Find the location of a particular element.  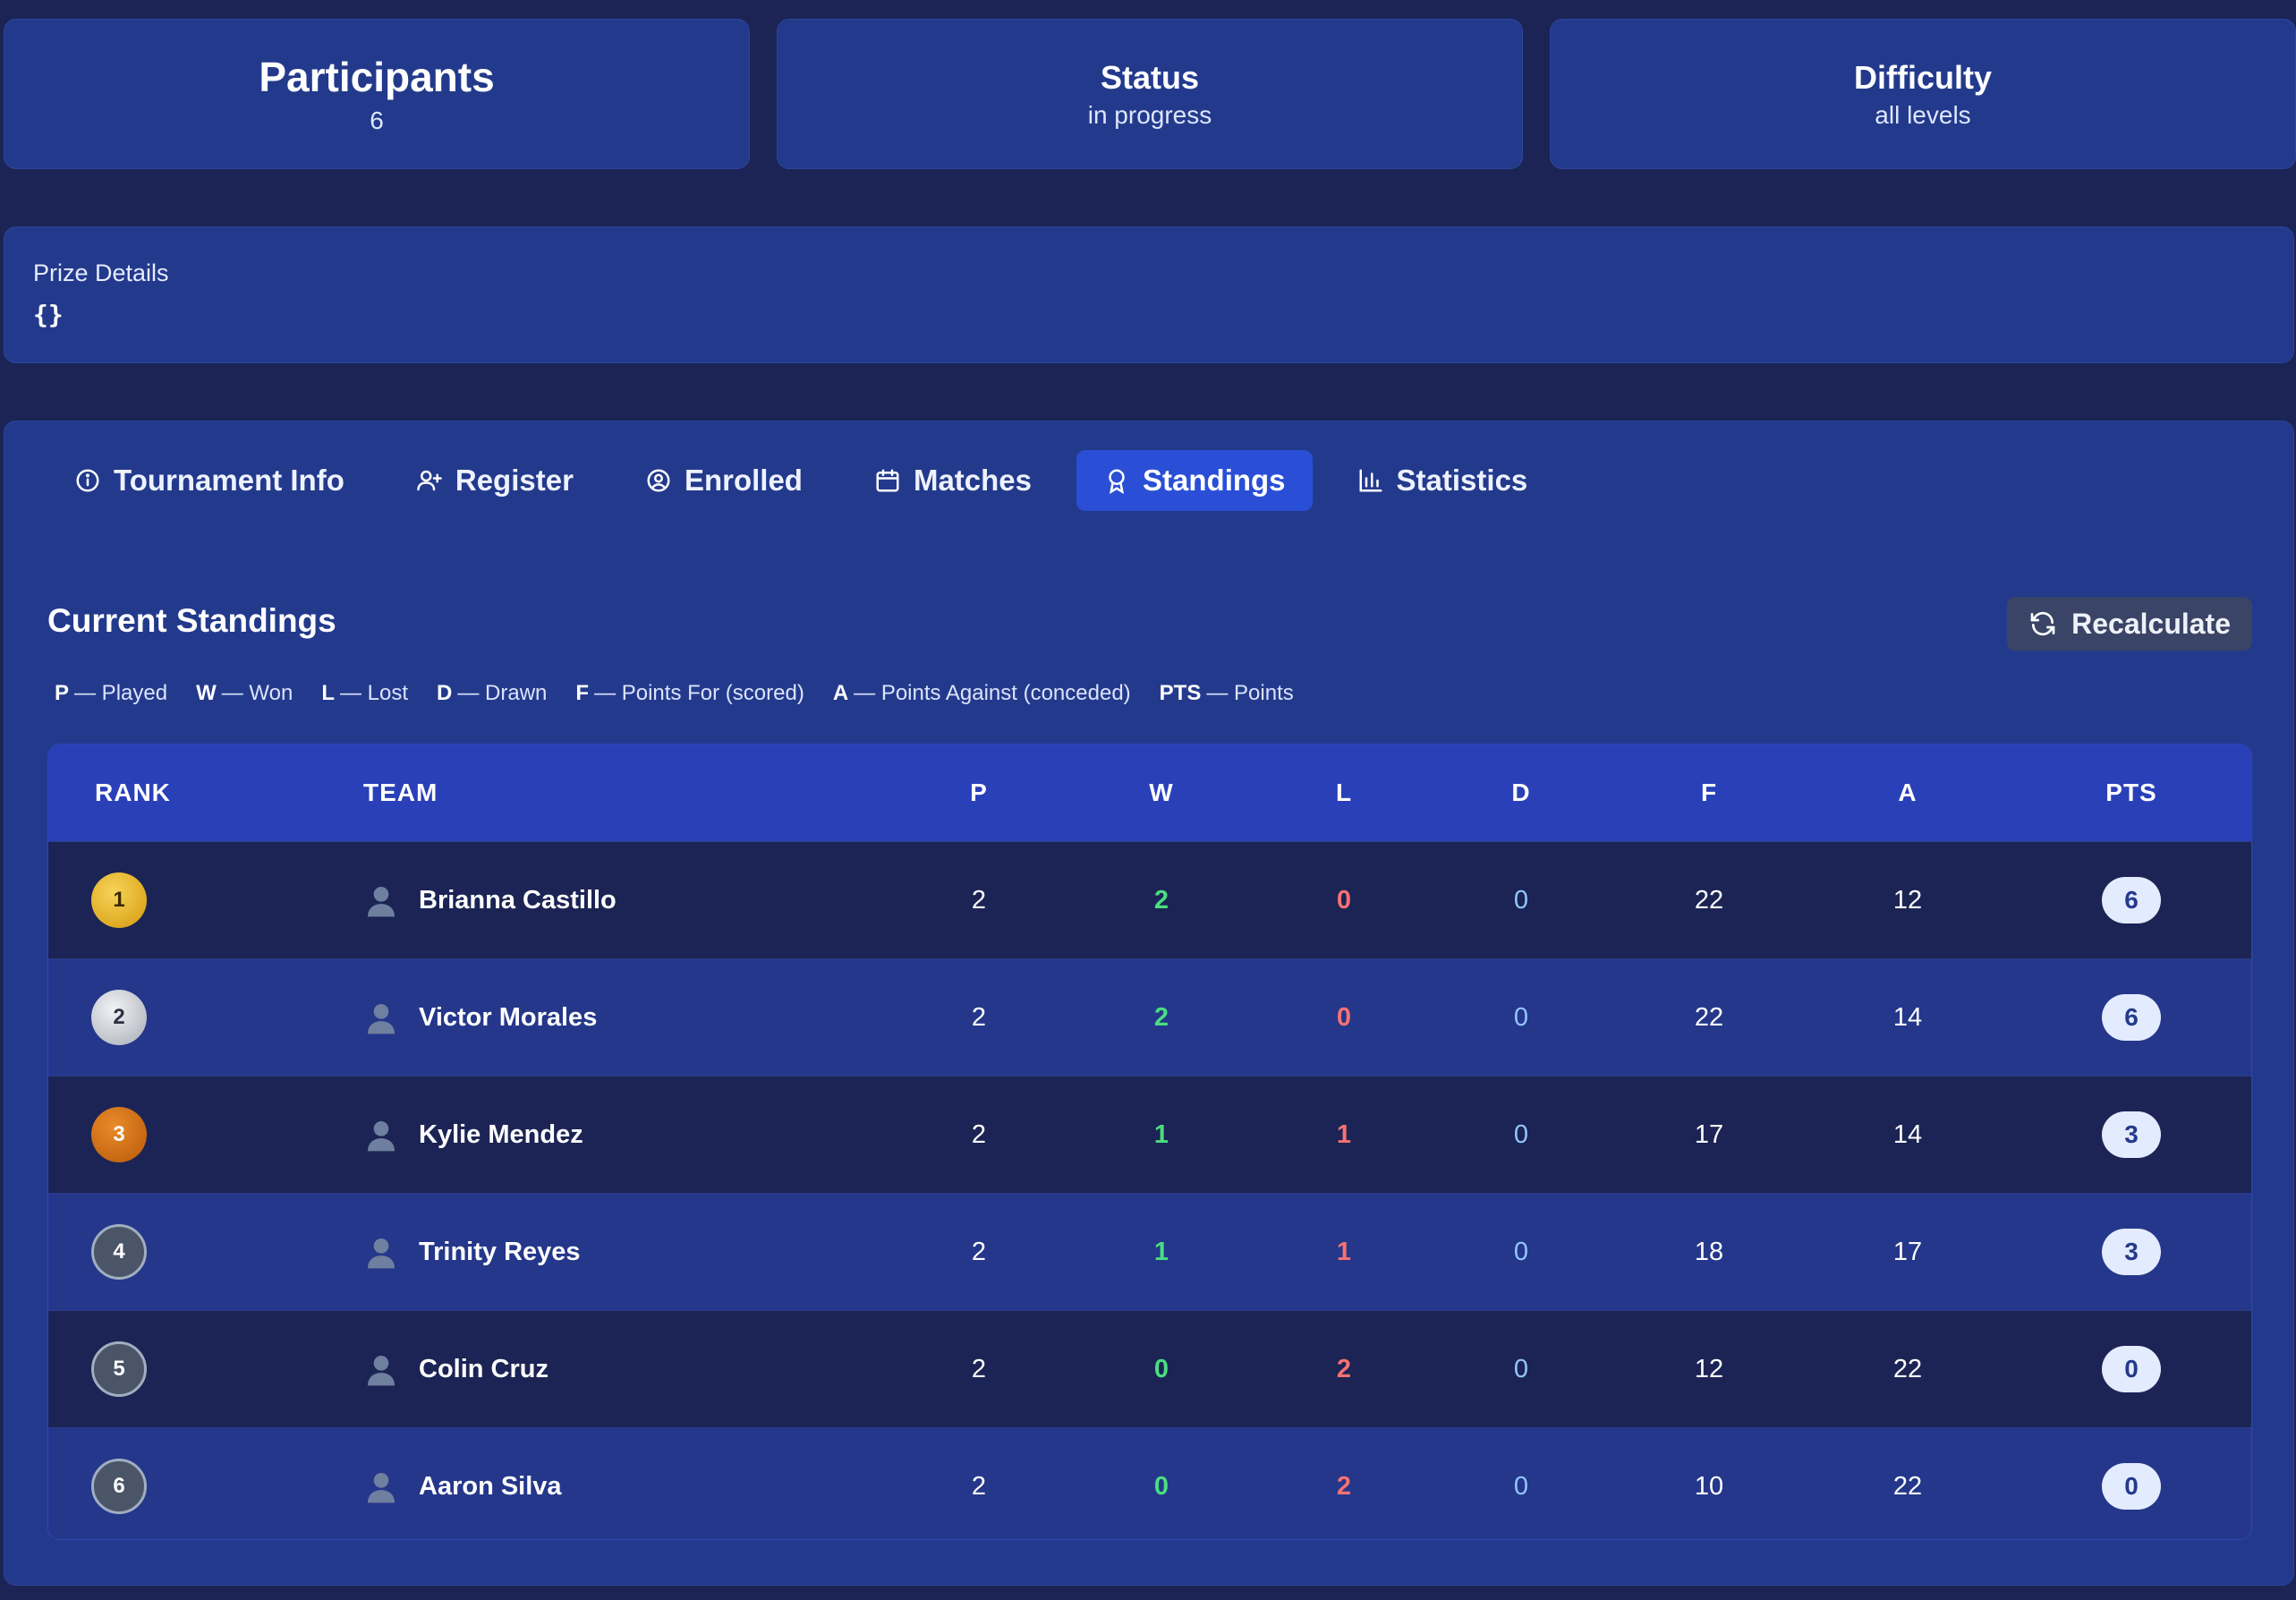

tab-tournament-info: Tournament Info is located at coordinates (209, 480).